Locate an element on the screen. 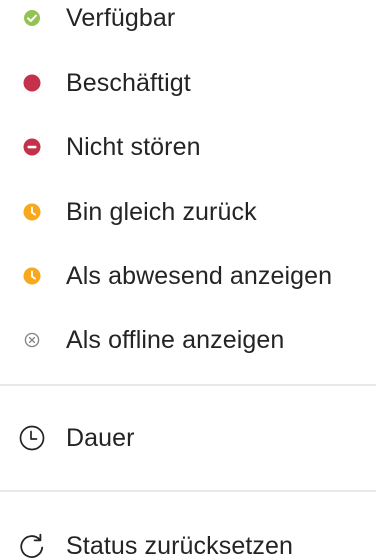 This screenshot has height=560, width=376. be-right-back-clock-icon is located at coordinates (32, 212).